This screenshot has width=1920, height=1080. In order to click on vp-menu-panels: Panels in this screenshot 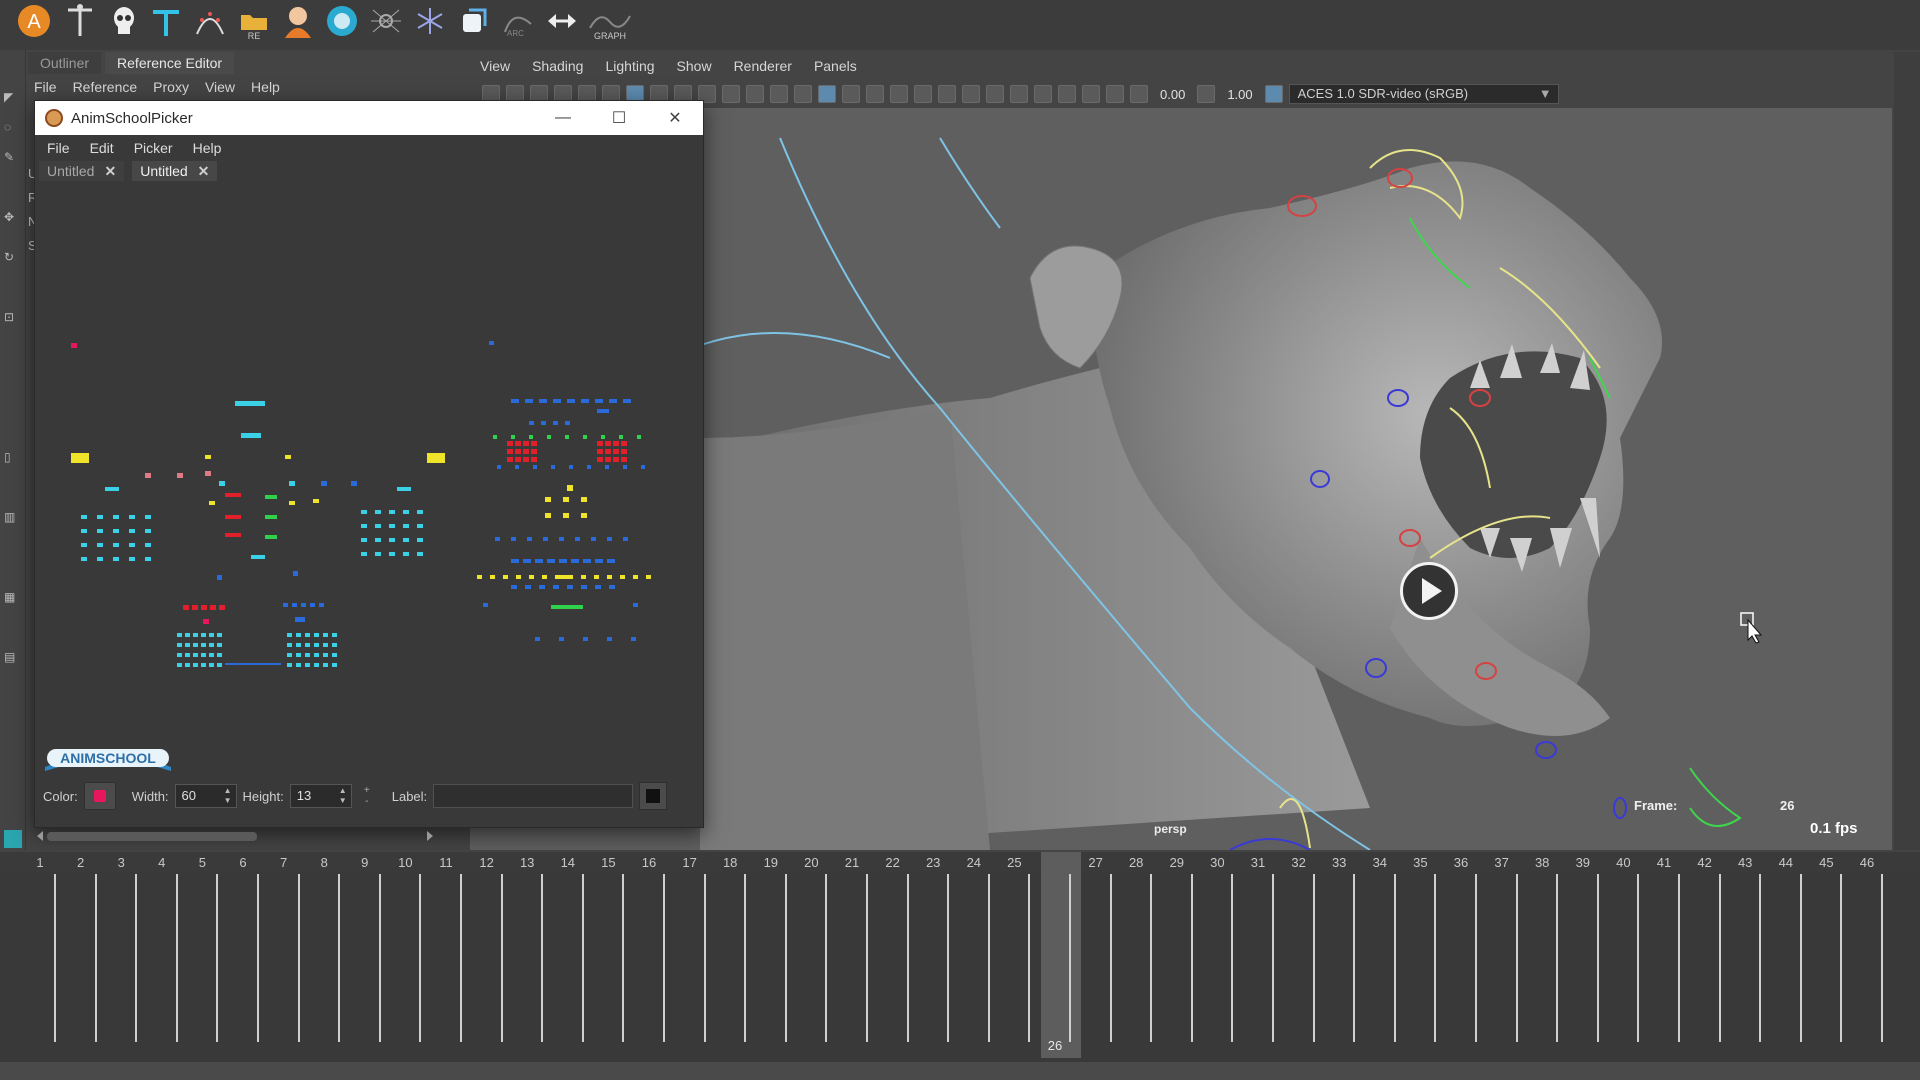, I will do `click(835, 66)`.